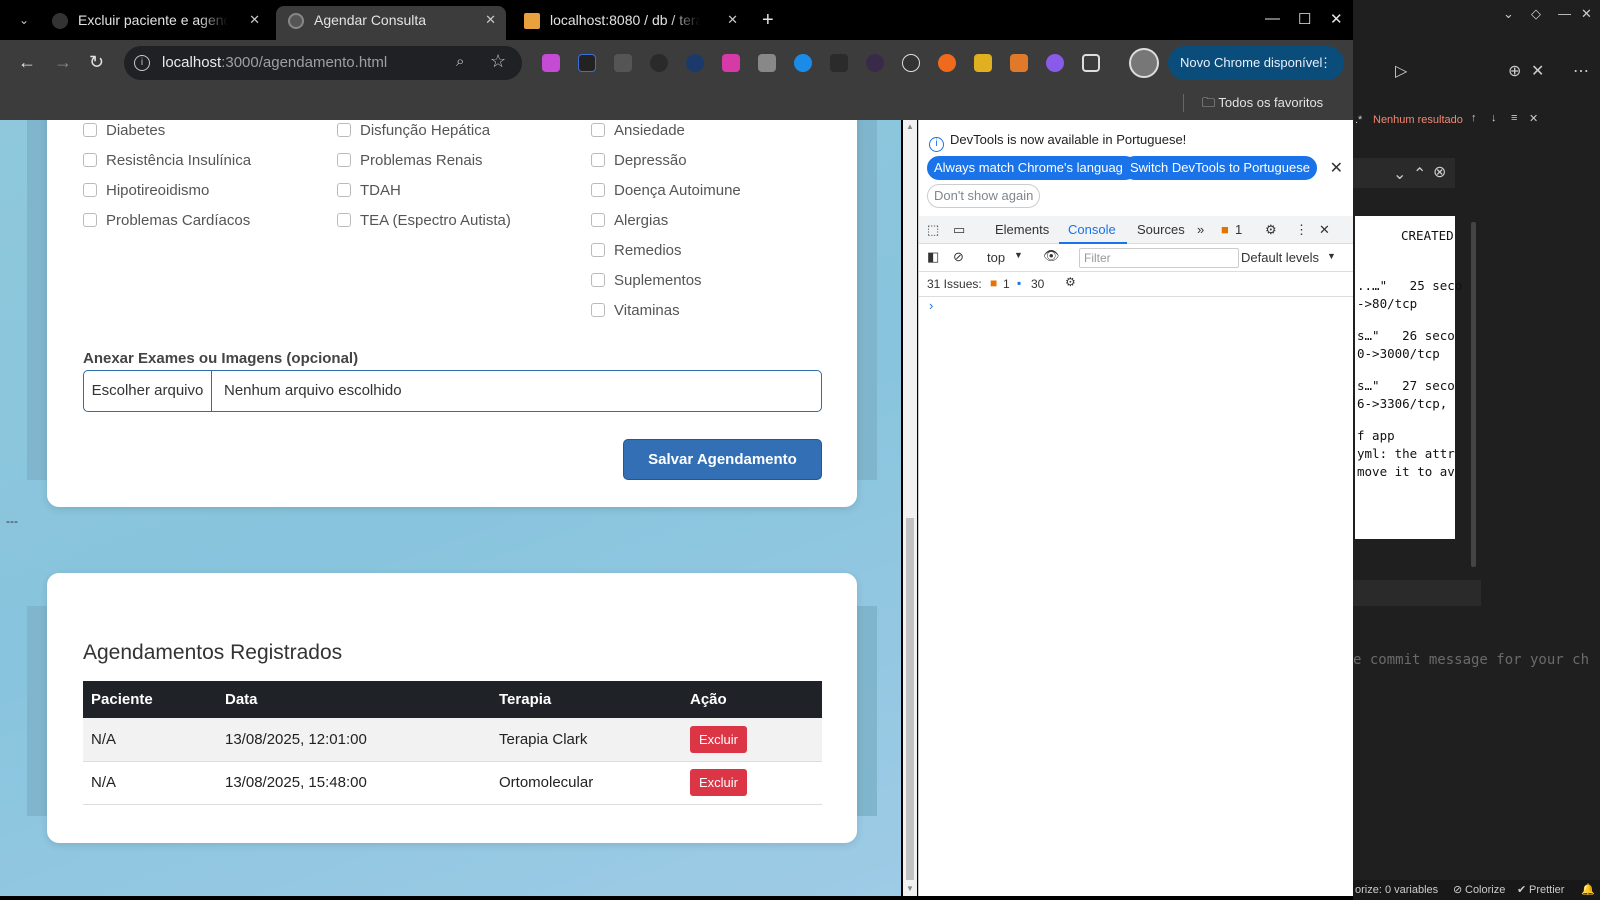 This screenshot has width=1600, height=900. Describe the element at coordinates (659, 63) in the screenshot. I see `dark-mode-icon` at that location.